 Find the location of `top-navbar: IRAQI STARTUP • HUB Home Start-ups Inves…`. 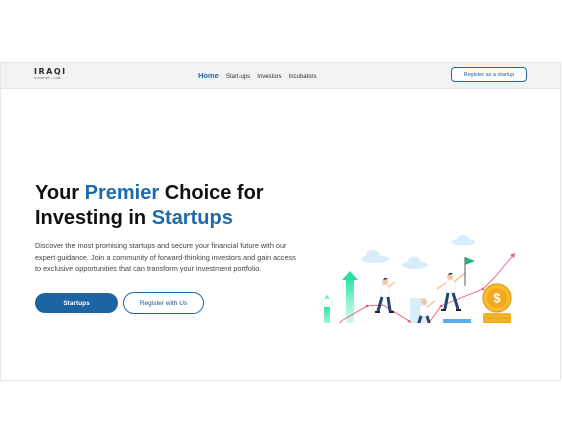

top-navbar: IRAQI STARTUP • HUB Home Start-ups Inves… is located at coordinates (280, 76).